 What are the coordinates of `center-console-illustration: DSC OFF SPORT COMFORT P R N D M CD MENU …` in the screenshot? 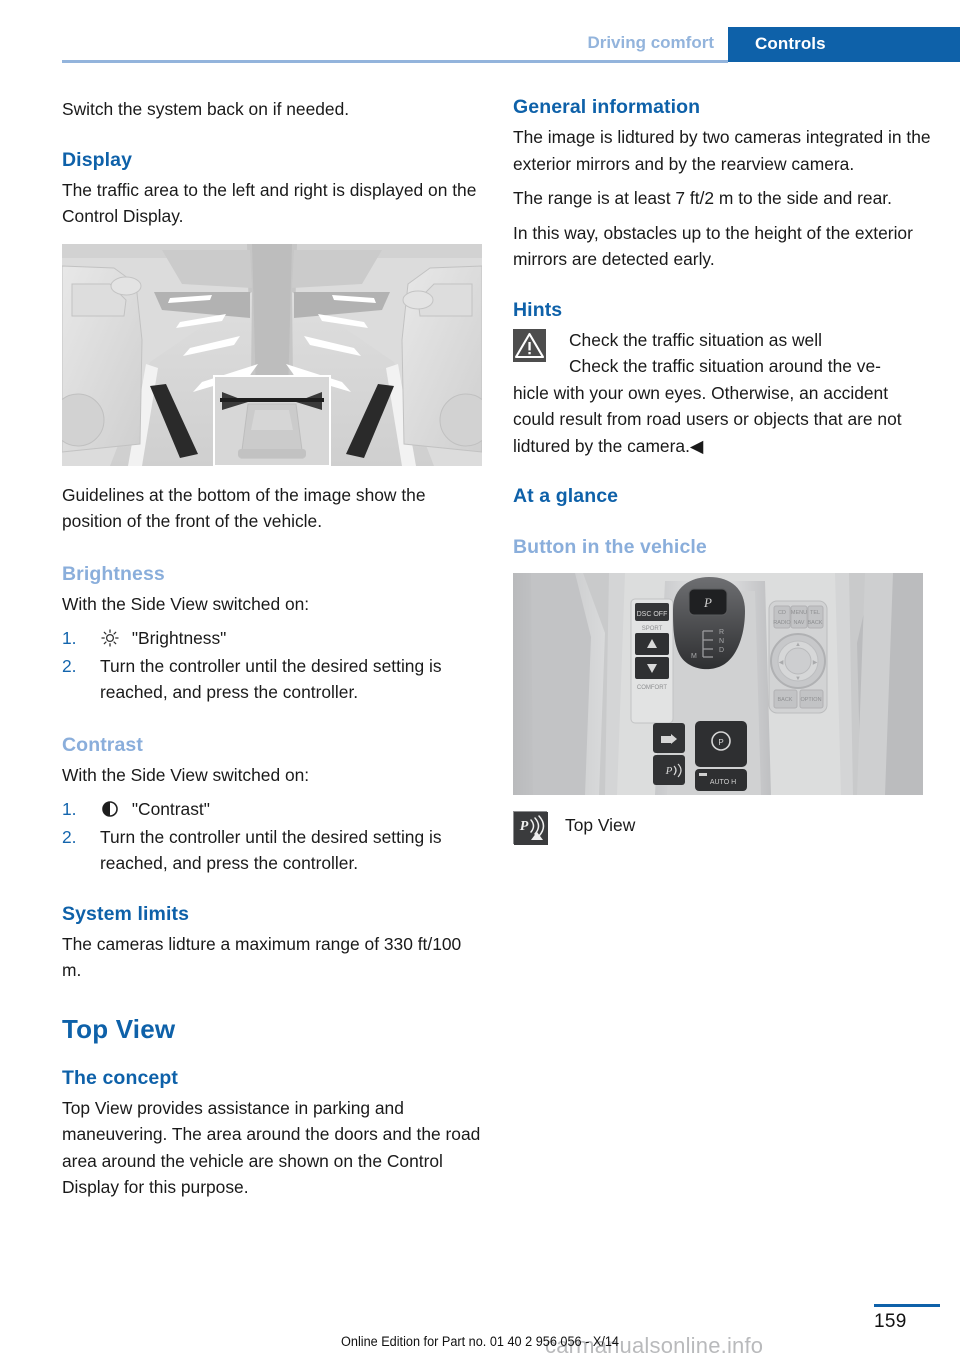 It's located at (718, 684).